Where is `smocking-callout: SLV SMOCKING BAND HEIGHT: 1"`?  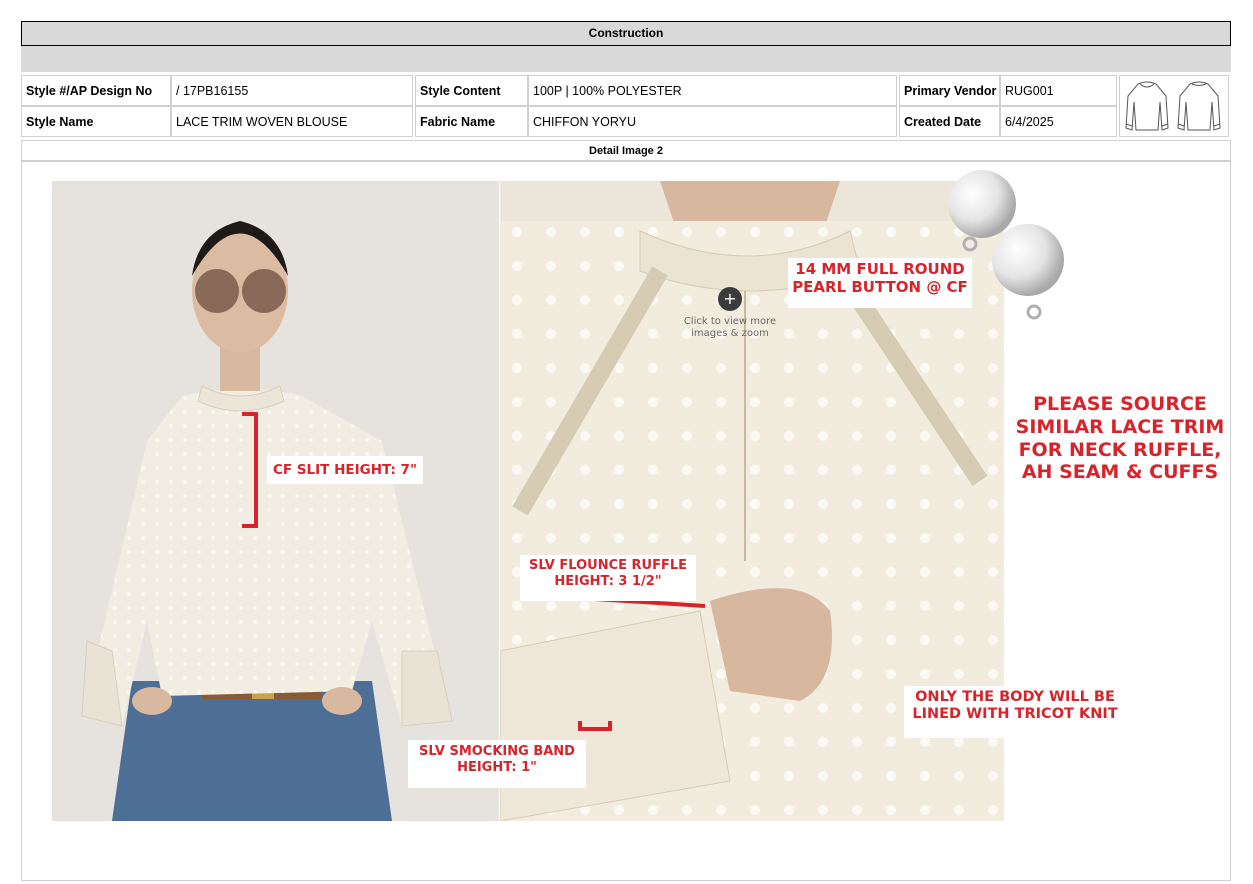 smocking-callout: SLV SMOCKING BAND HEIGHT: 1" is located at coordinates (497, 764).